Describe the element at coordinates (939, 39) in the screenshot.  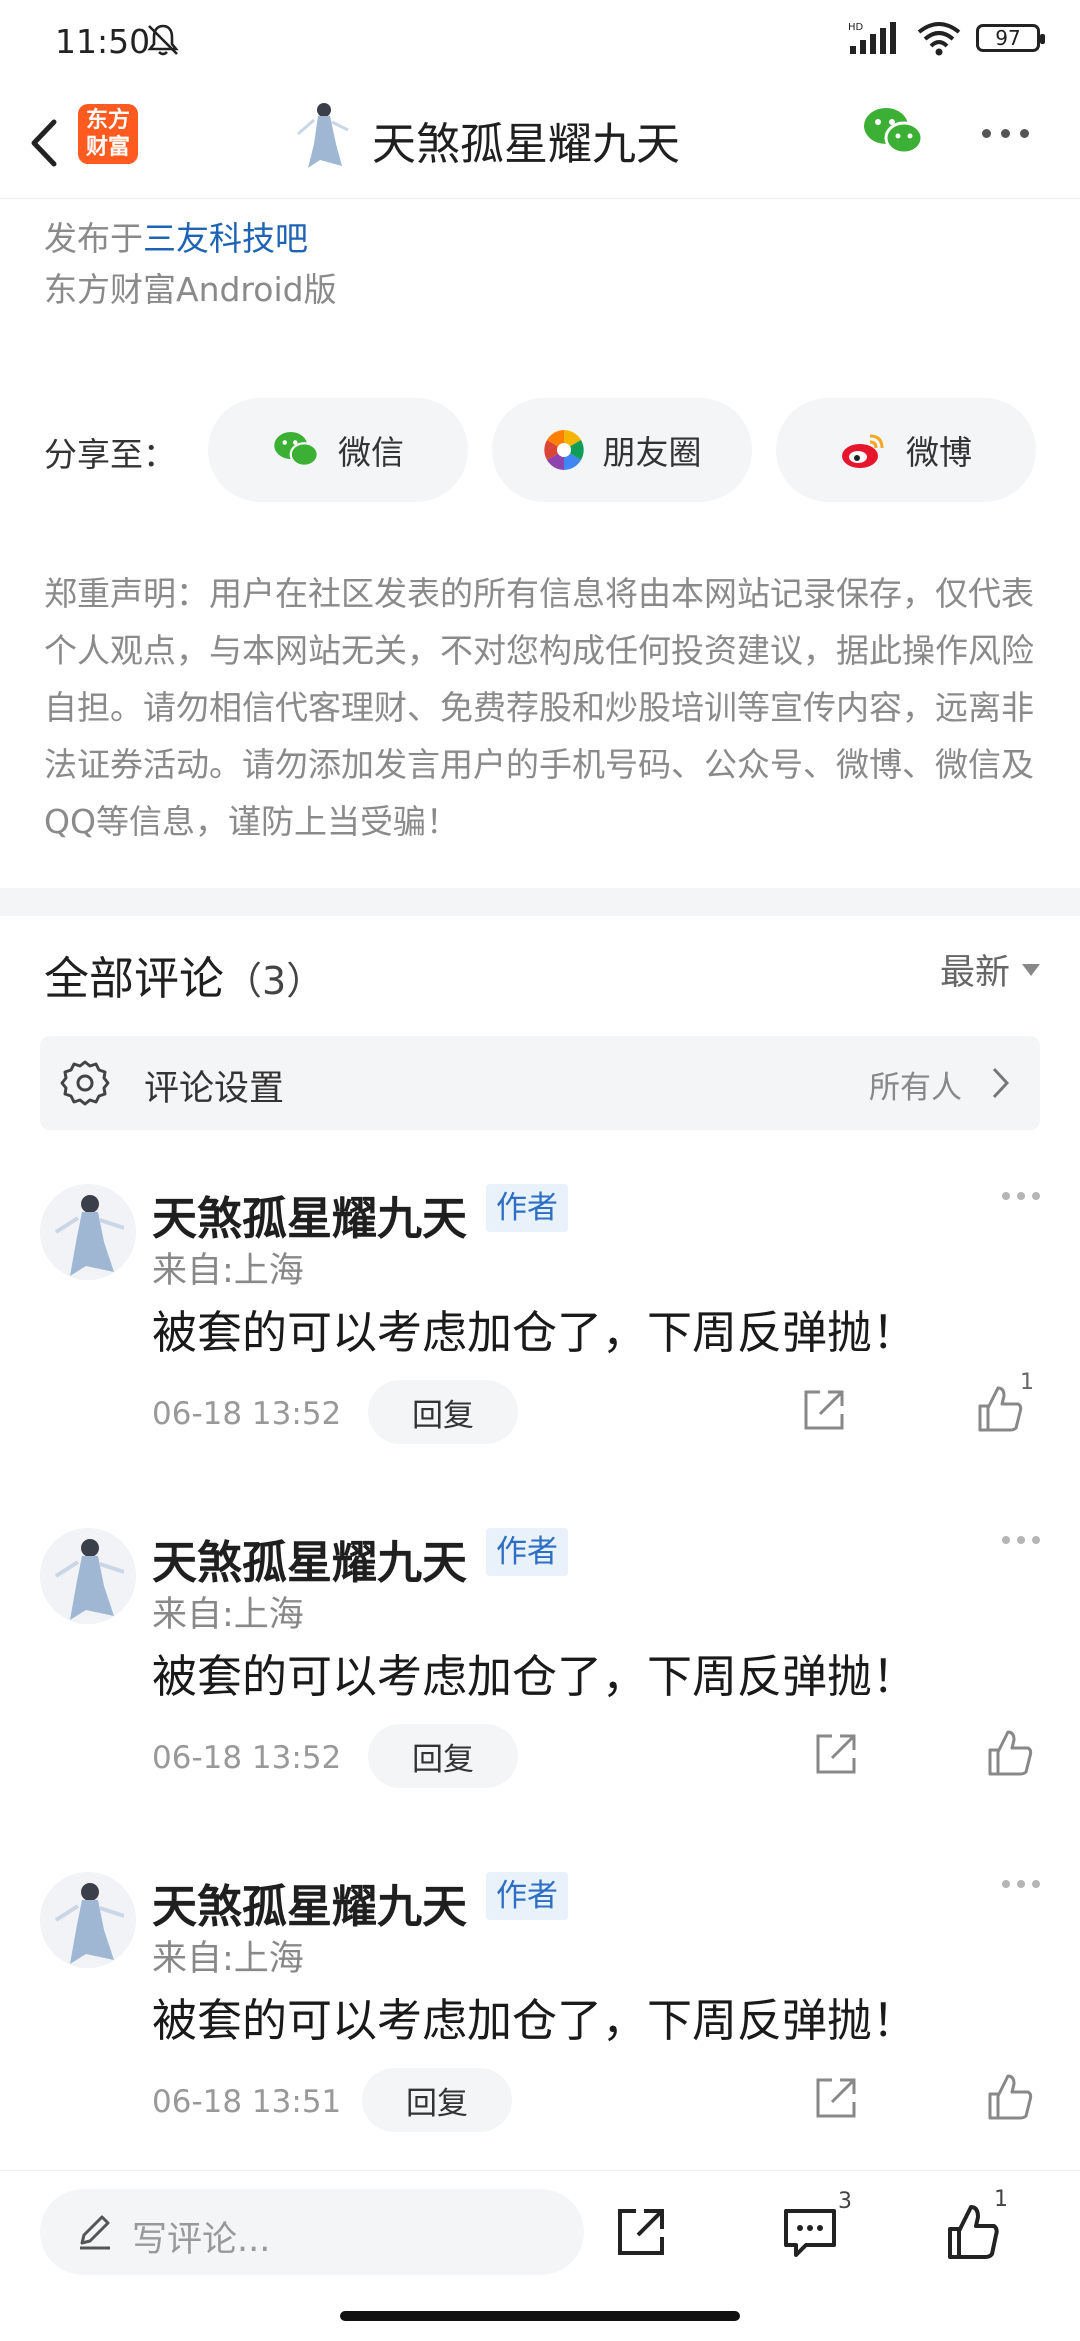
I see `wifi-icon` at that location.